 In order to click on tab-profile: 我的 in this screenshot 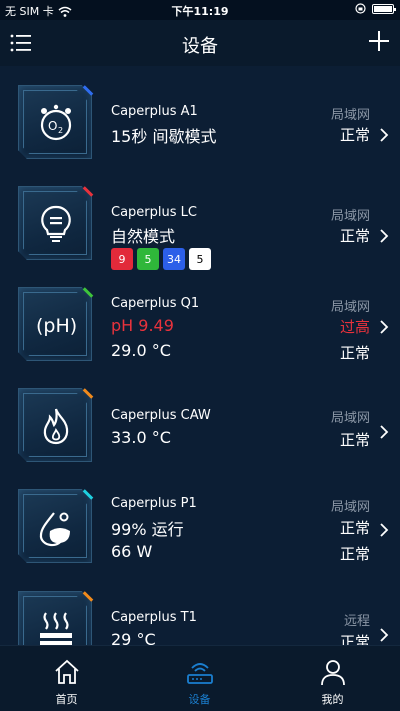, I will do `click(332, 678)`.